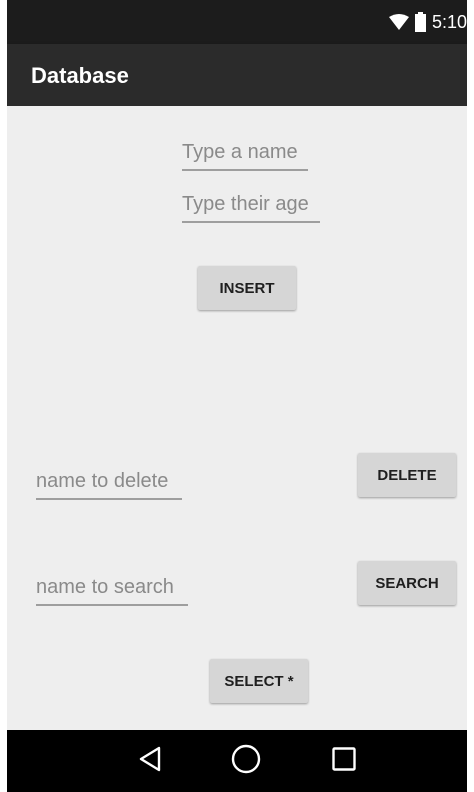 The width and height of the screenshot is (474, 792). I want to click on status-icons: 5:10, so click(427, 22).